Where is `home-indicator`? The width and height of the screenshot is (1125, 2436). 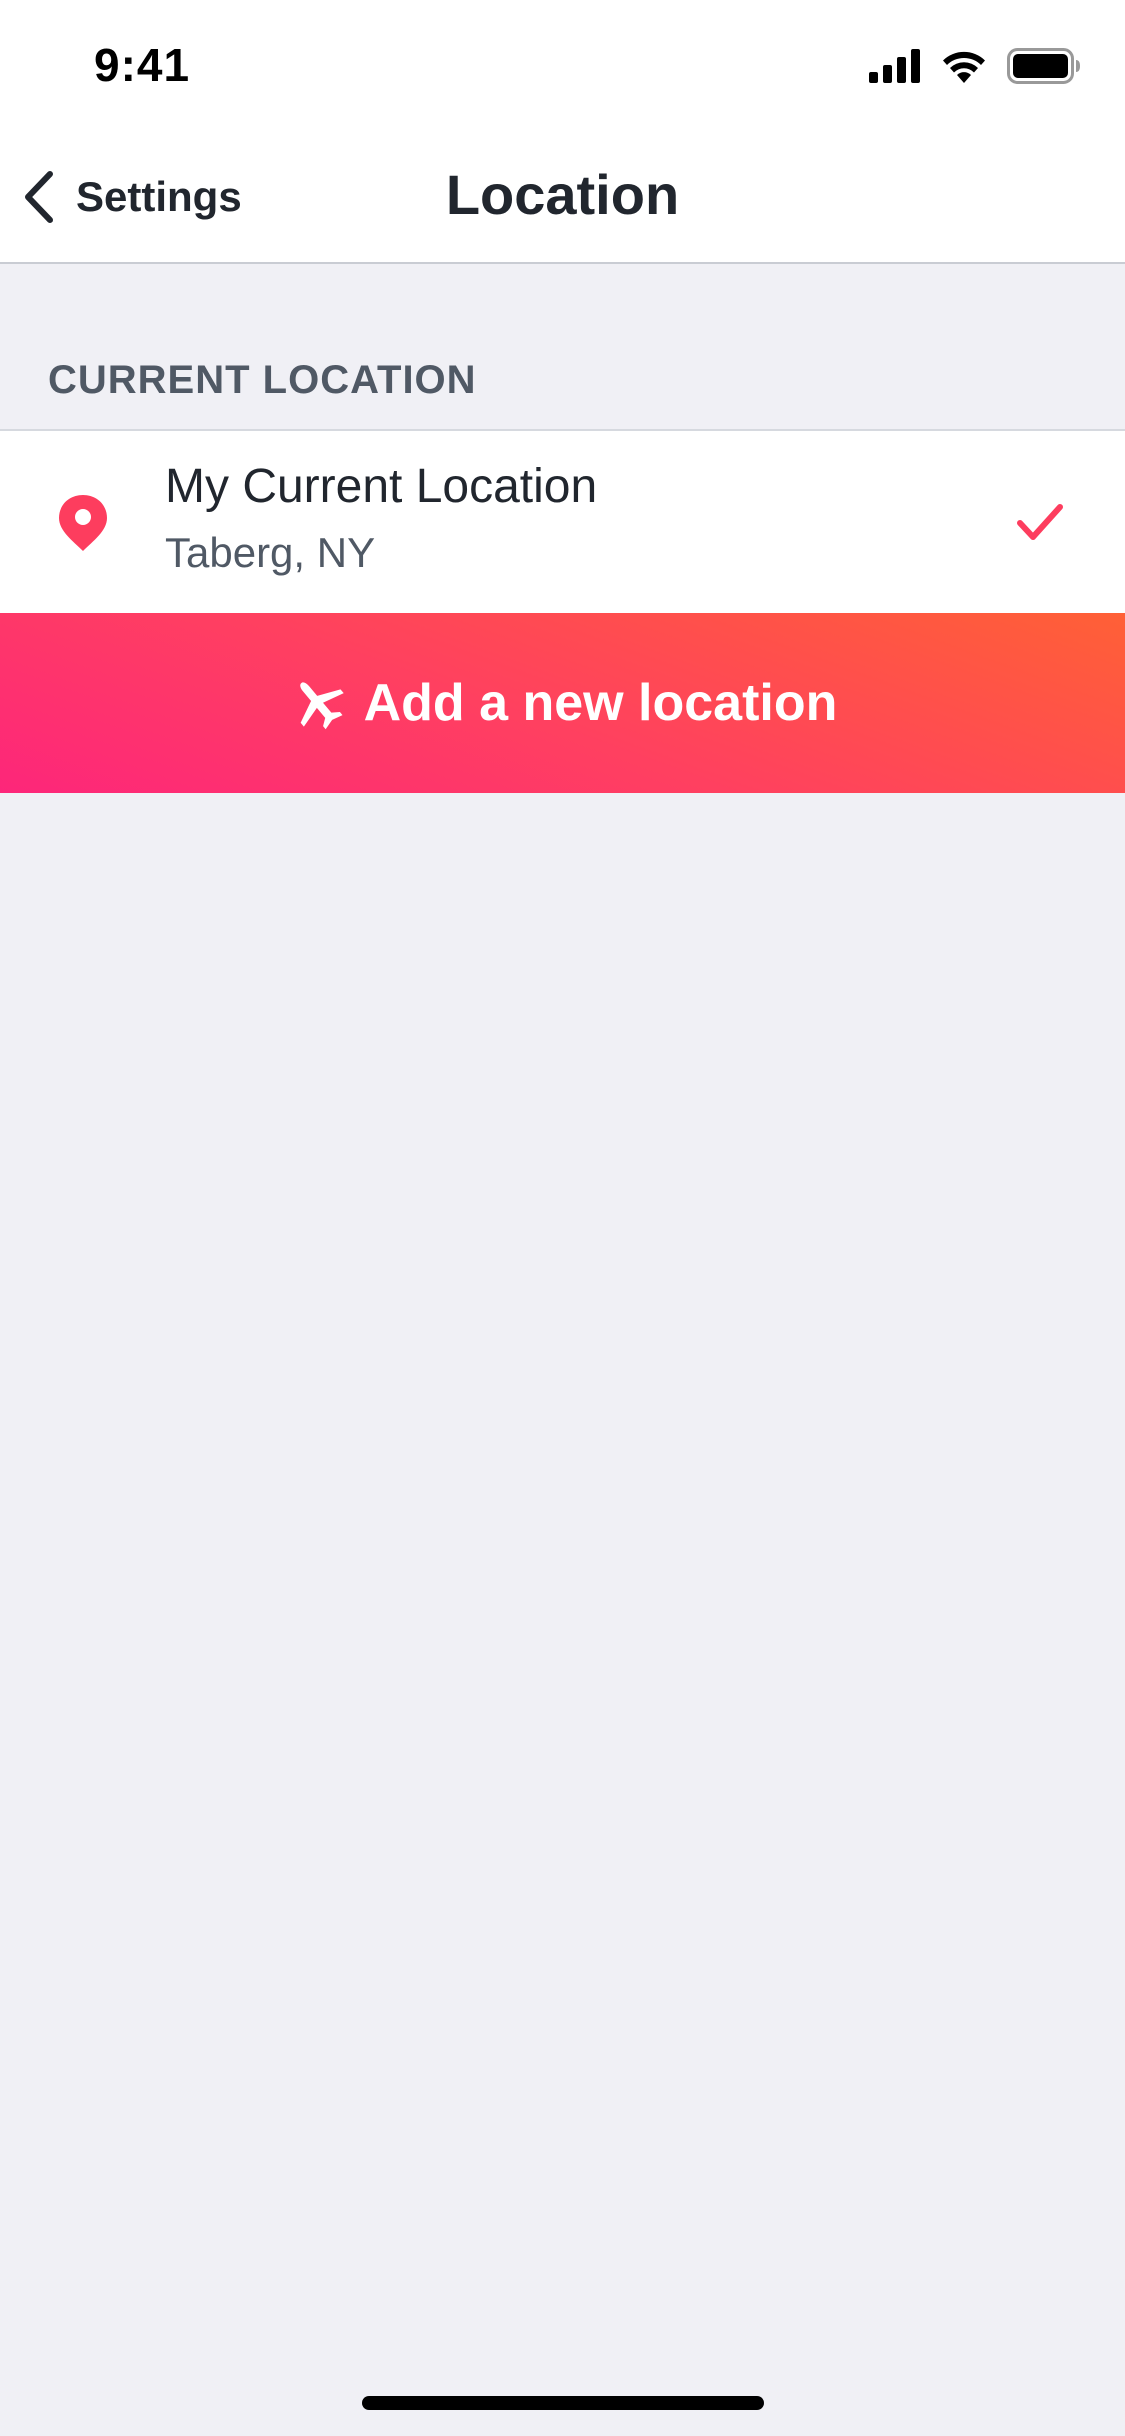
home-indicator is located at coordinates (563, 2403).